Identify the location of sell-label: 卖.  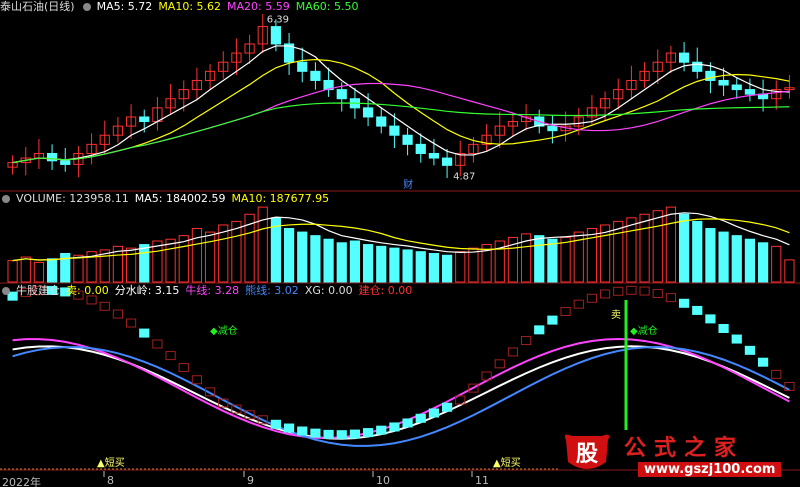
(616, 315).